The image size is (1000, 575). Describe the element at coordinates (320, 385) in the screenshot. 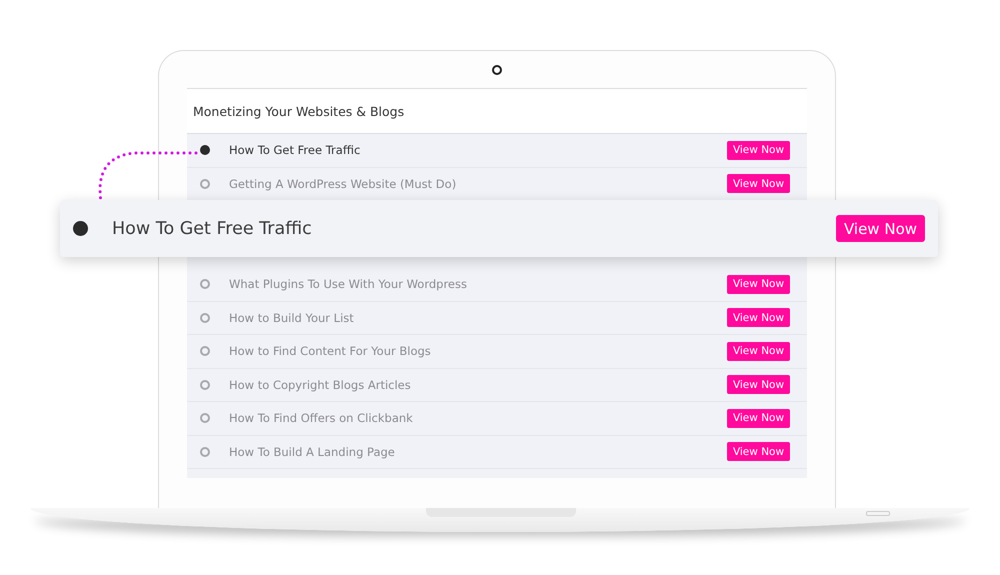

I see `lesson-title: How to Copyright Blogs Articles` at that location.